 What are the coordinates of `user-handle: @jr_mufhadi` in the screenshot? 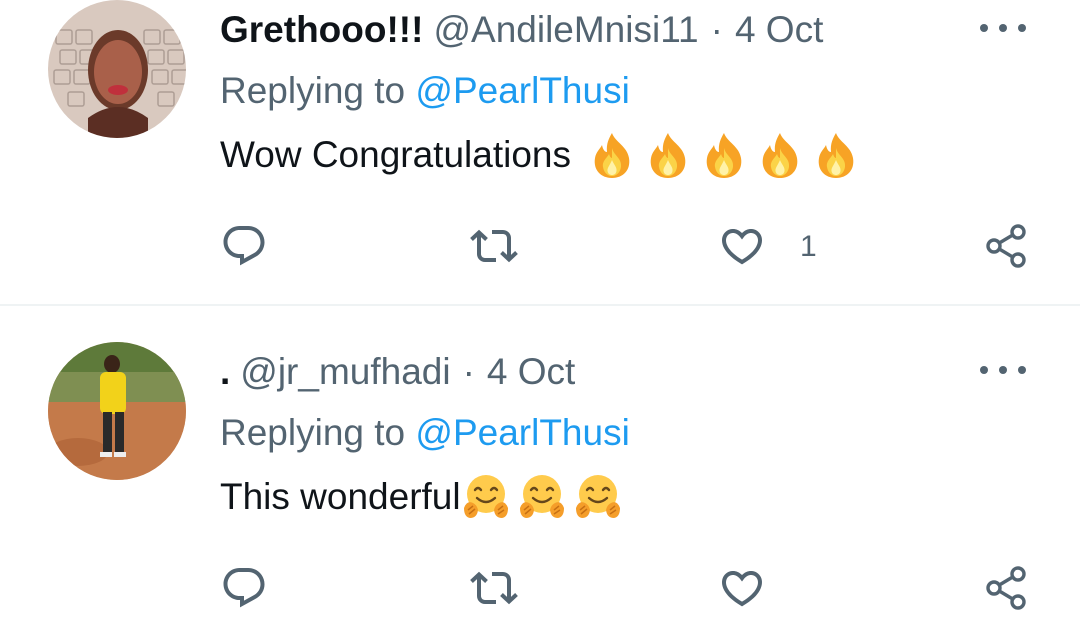 It's located at (345, 372).